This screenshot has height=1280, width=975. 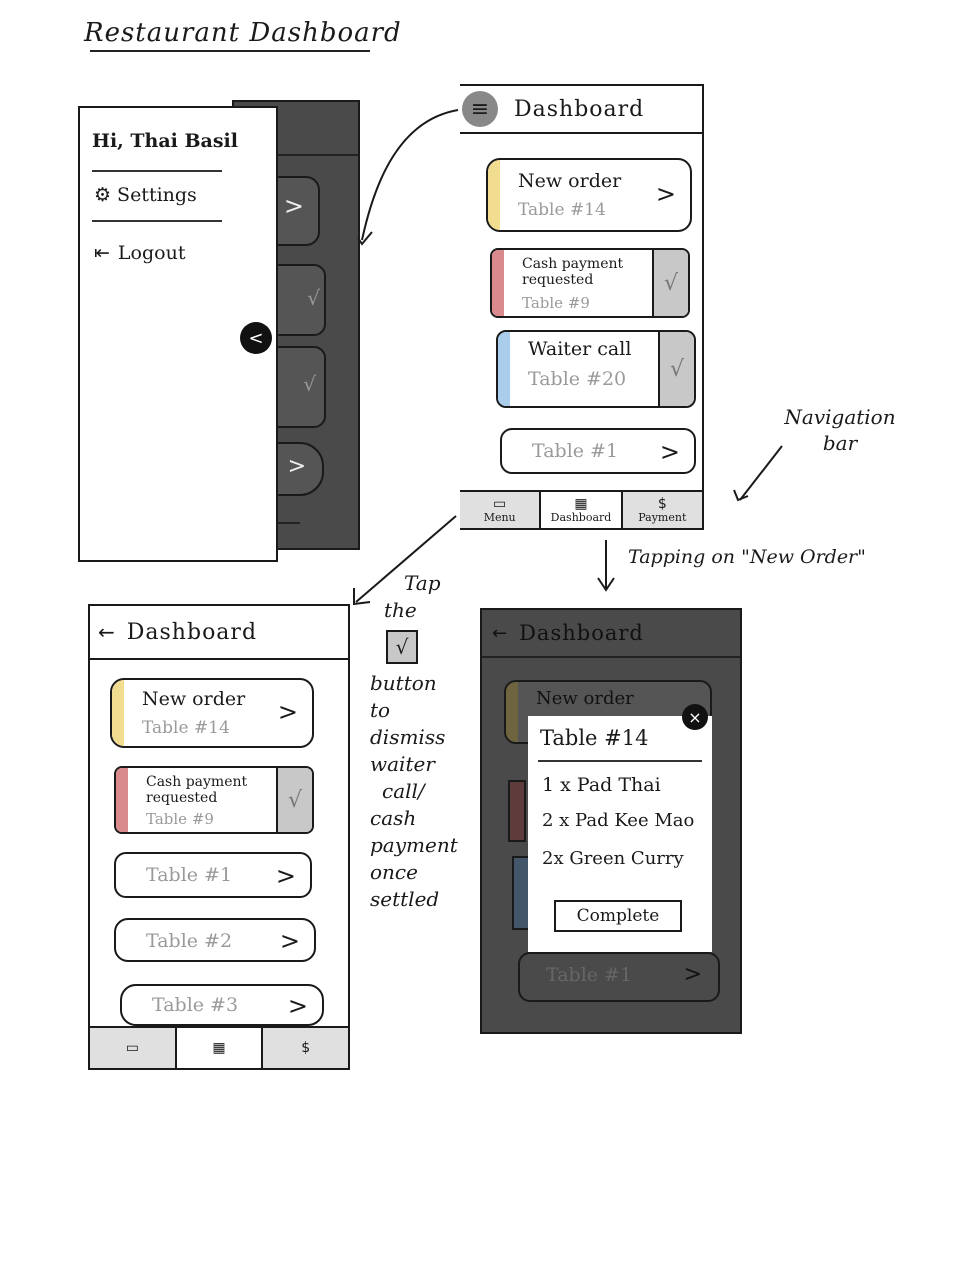 I want to click on card-table-3: Table #3 >, so click(x=222, y=1005).